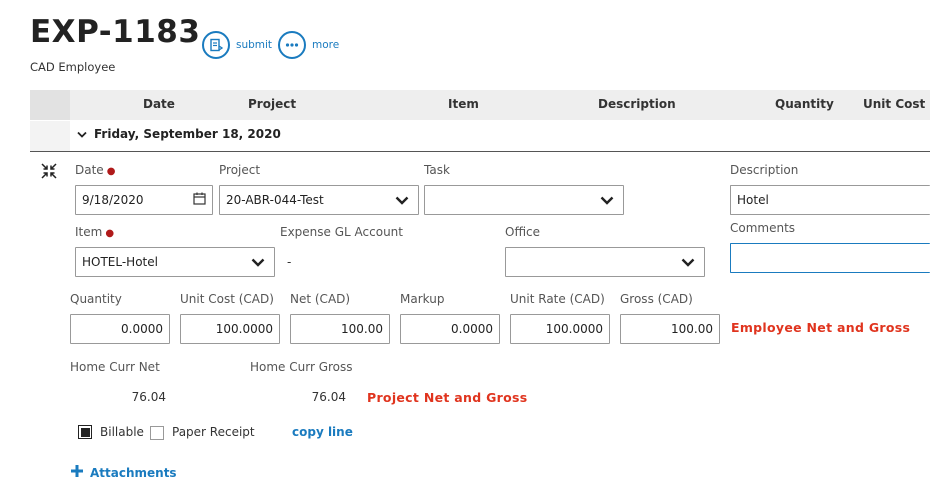  Describe the element at coordinates (175, 262) in the screenshot. I see `item-select: HOTEL-Hotel` at that location.